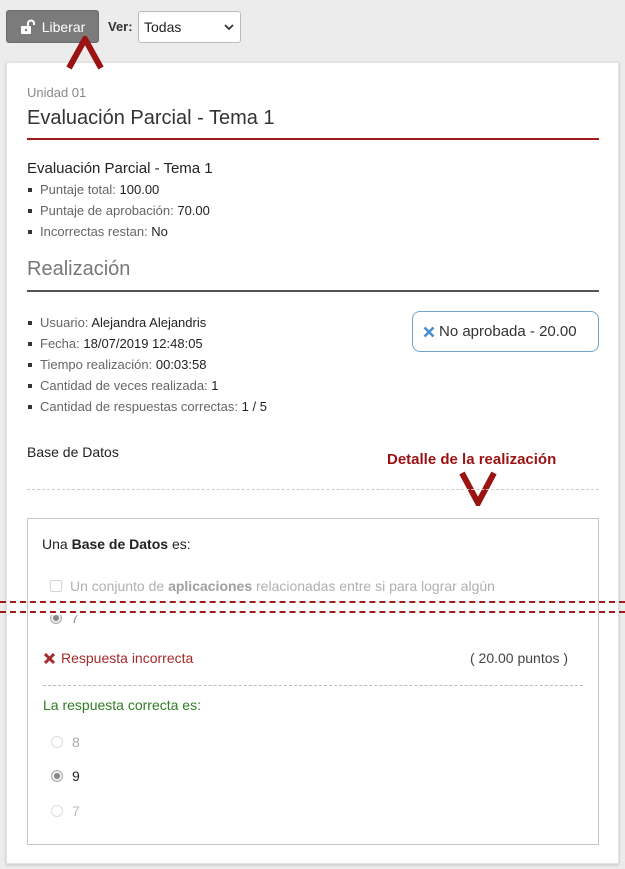 The width and height of the screenshot is (625, 869). What do you see at coordinates (472, 459) in the screenshot?
I see `detail-annotation-label: Detalle de la realización` at bounding box center [472, 459].